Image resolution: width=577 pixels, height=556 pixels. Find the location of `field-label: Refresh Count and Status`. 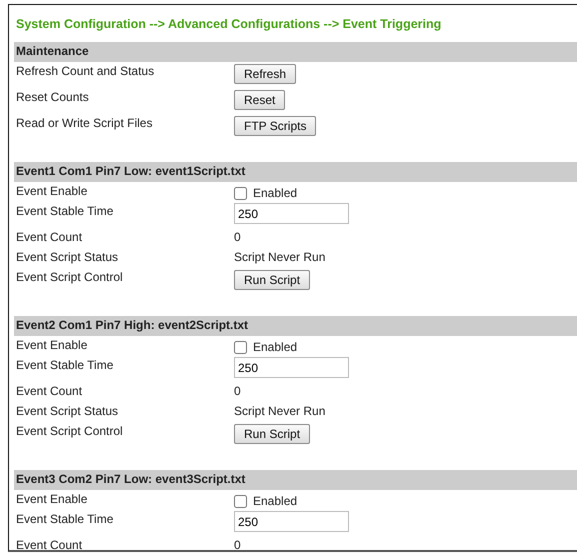

field-label: Refresh Count and Status is located at coordinates (86, 70).